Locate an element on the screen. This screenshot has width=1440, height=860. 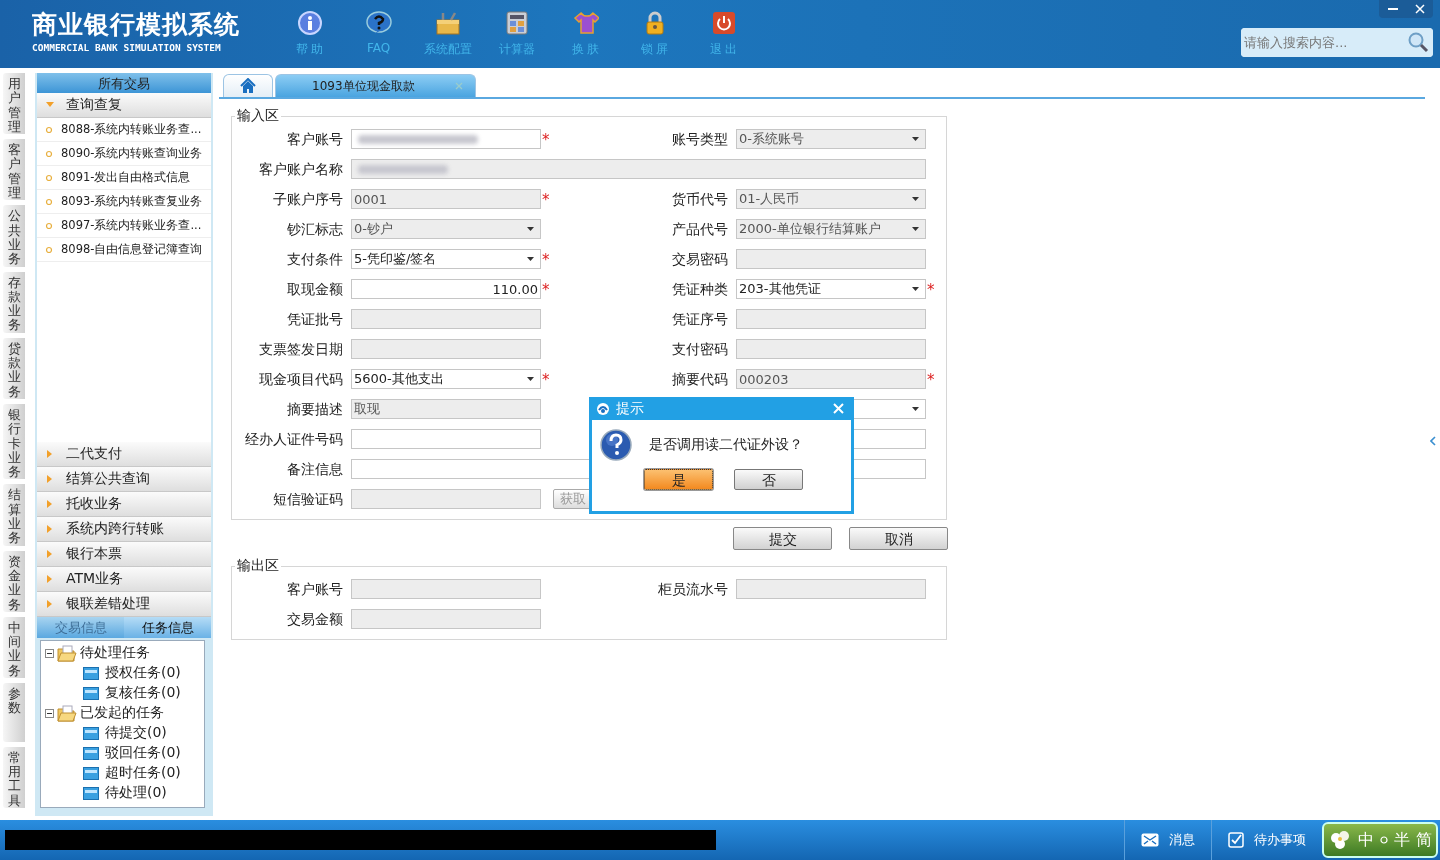
field-label: 柜员流水号 is located at coordinates (692, 589).